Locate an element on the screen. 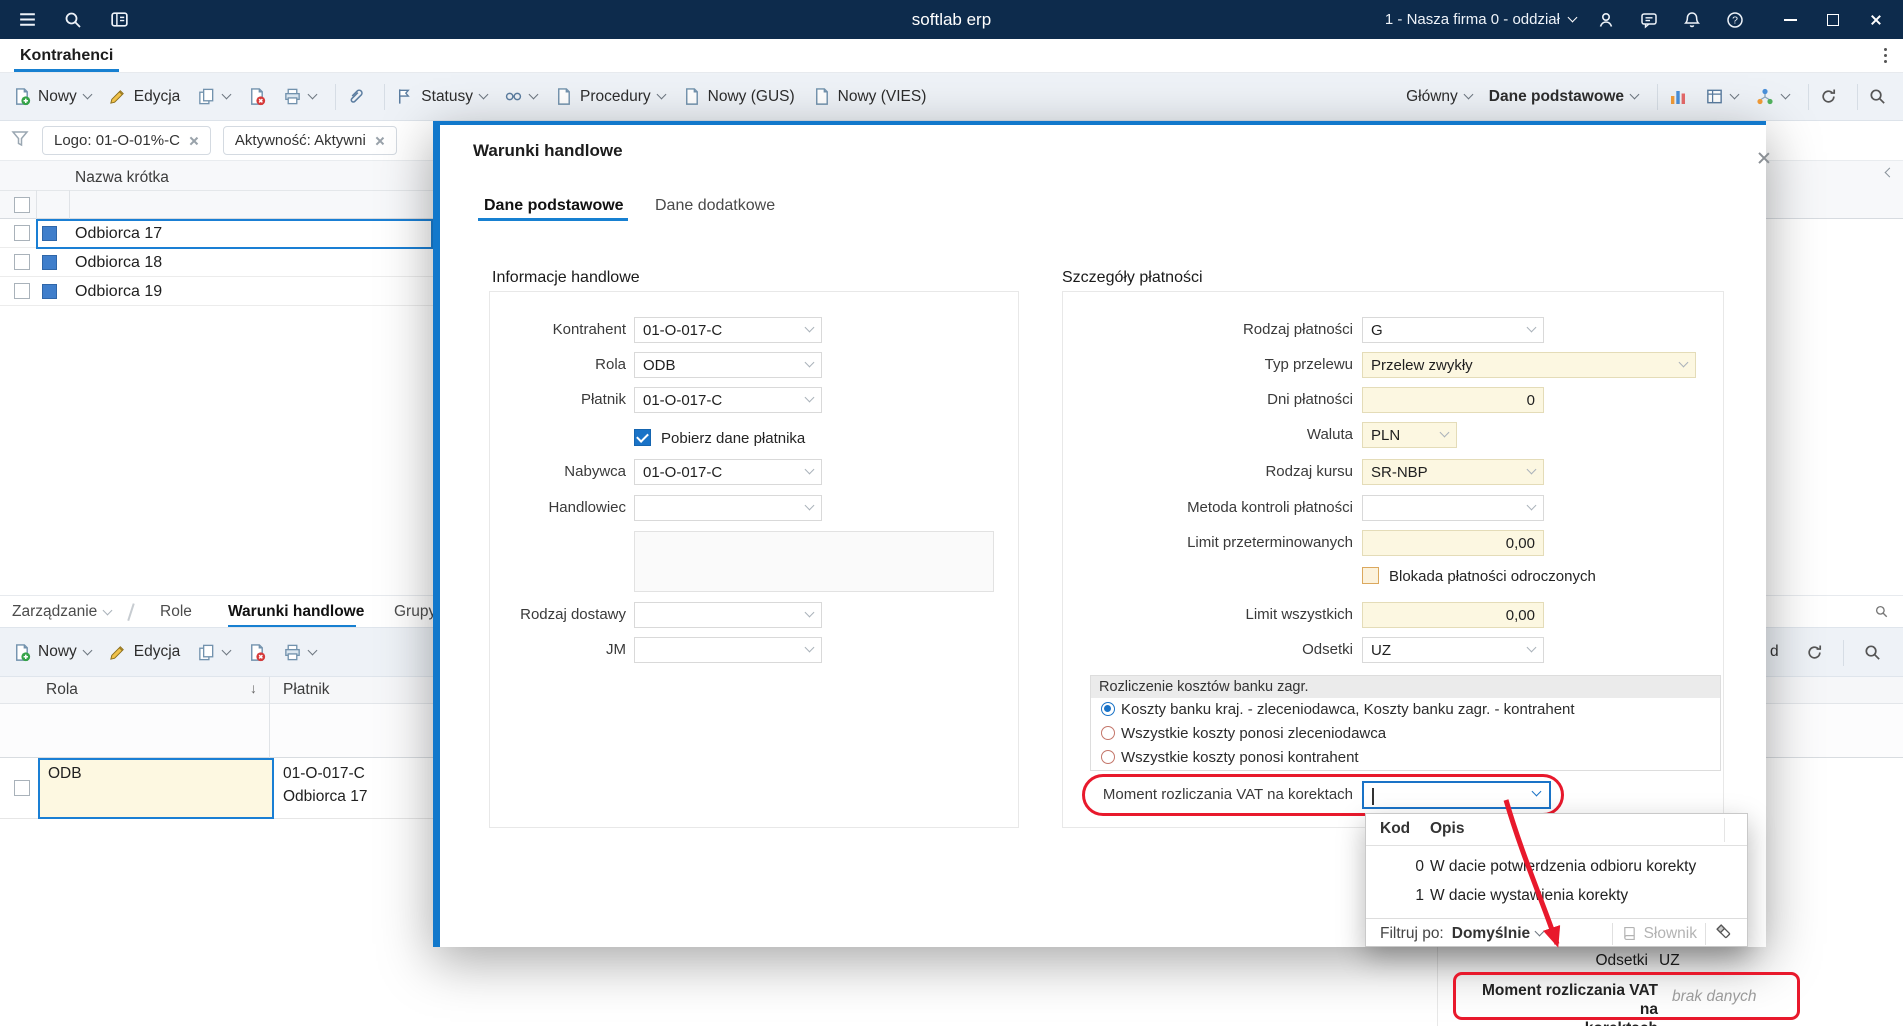 Image resolution: width=1903 pixels, height=1026 pixels. odsetki-select: UZ is located at coordinates (1453, 650).